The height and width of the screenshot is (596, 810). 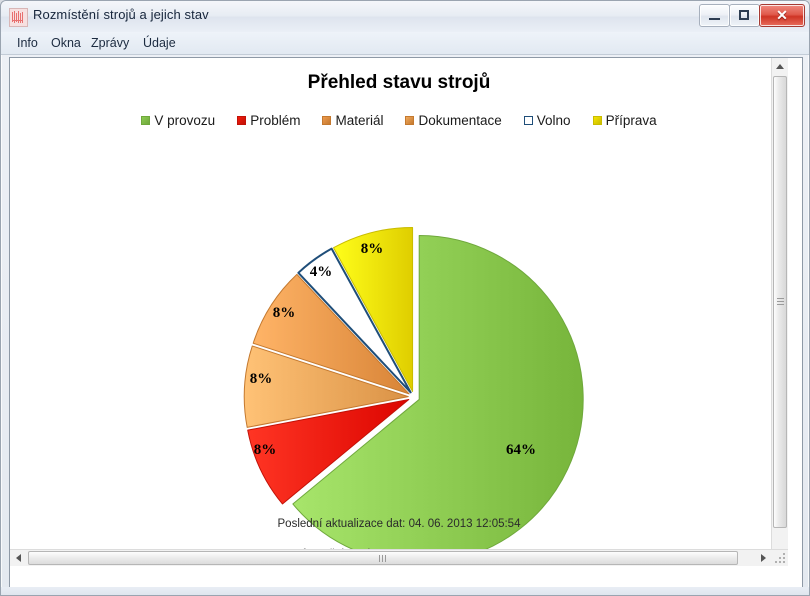 I want to click on vertical-scrollbar, so click(x=779, y=312).